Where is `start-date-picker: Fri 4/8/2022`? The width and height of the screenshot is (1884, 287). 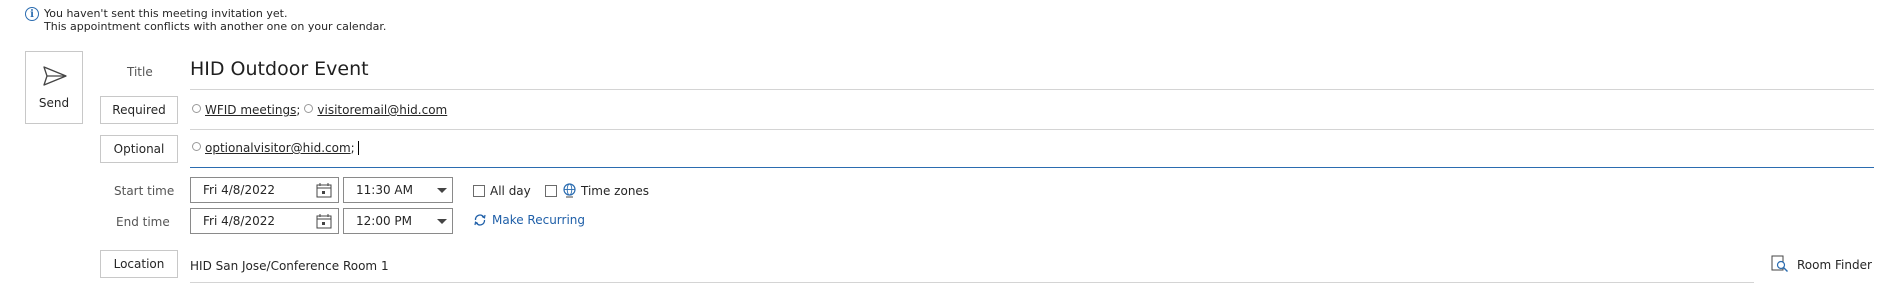
start-date-picker: Fri 4/8/2022 is located at coordinates (264, 190).